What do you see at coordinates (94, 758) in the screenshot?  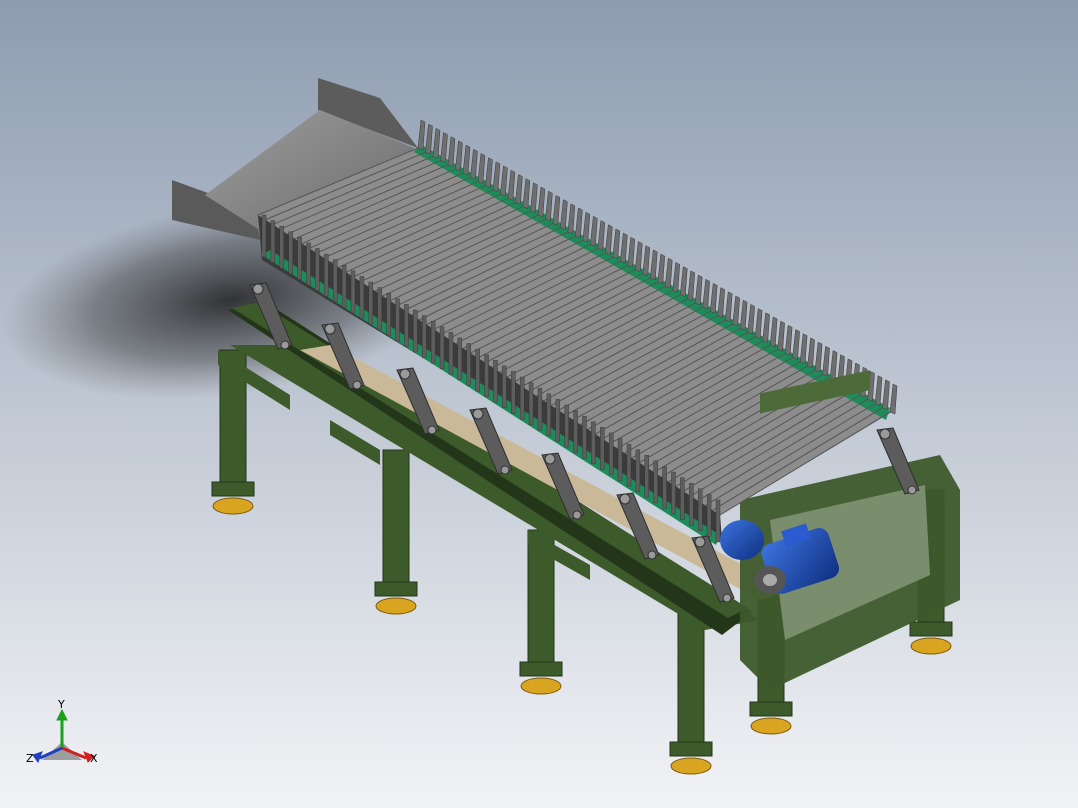 I see `x-axis-label: X` at bounding box center [94, 758].